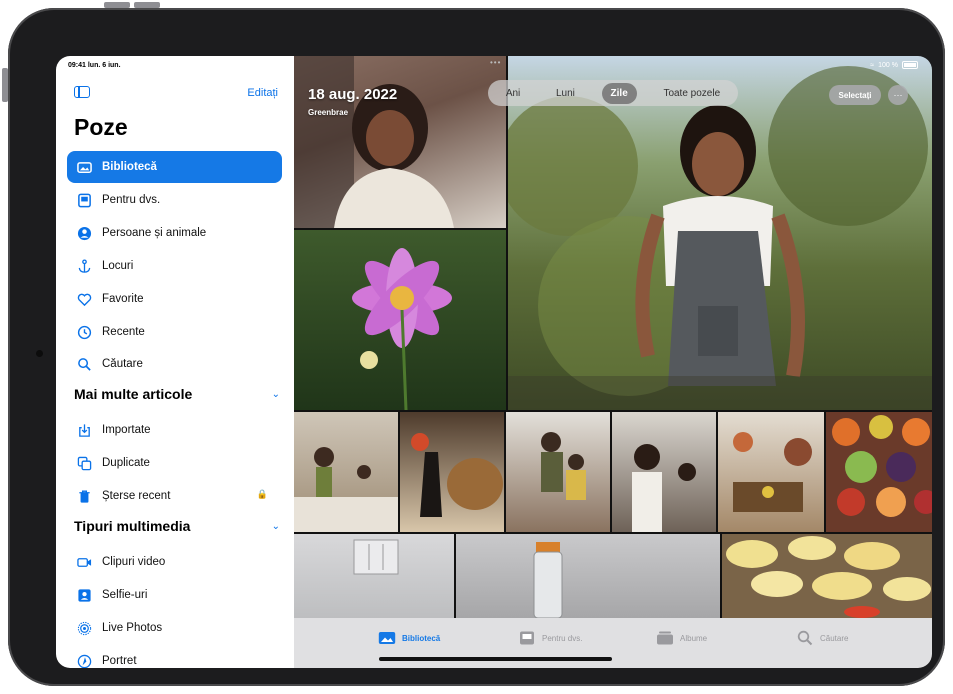 Image resolution: width=953 pixels, height=694 pixels. What do you see at coordinates (872, 65) in the screenshot?
I see `wifi-icon: ≈` at bounding box center [872, 65].